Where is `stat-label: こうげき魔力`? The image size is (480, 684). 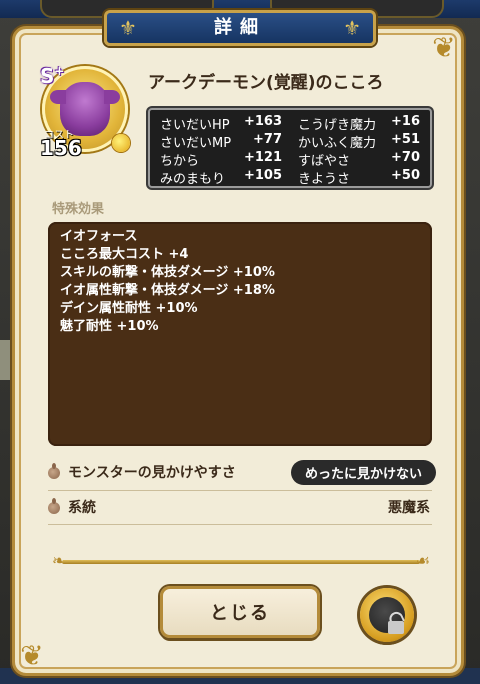
stat-label: こうげき魔力 is located at coordinates (337, 125).